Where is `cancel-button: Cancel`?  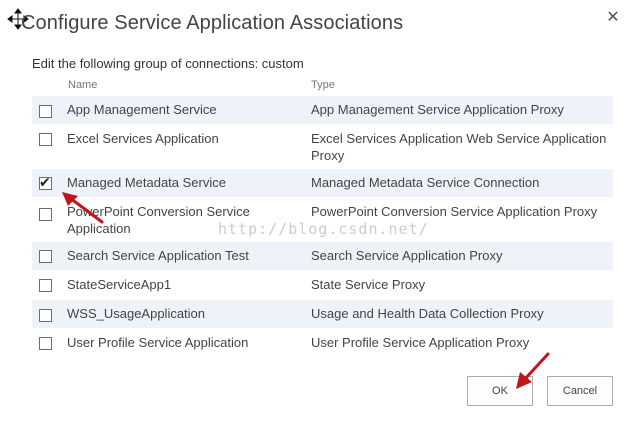 cancel-button: Cancel is located at coordinates (580, 391).